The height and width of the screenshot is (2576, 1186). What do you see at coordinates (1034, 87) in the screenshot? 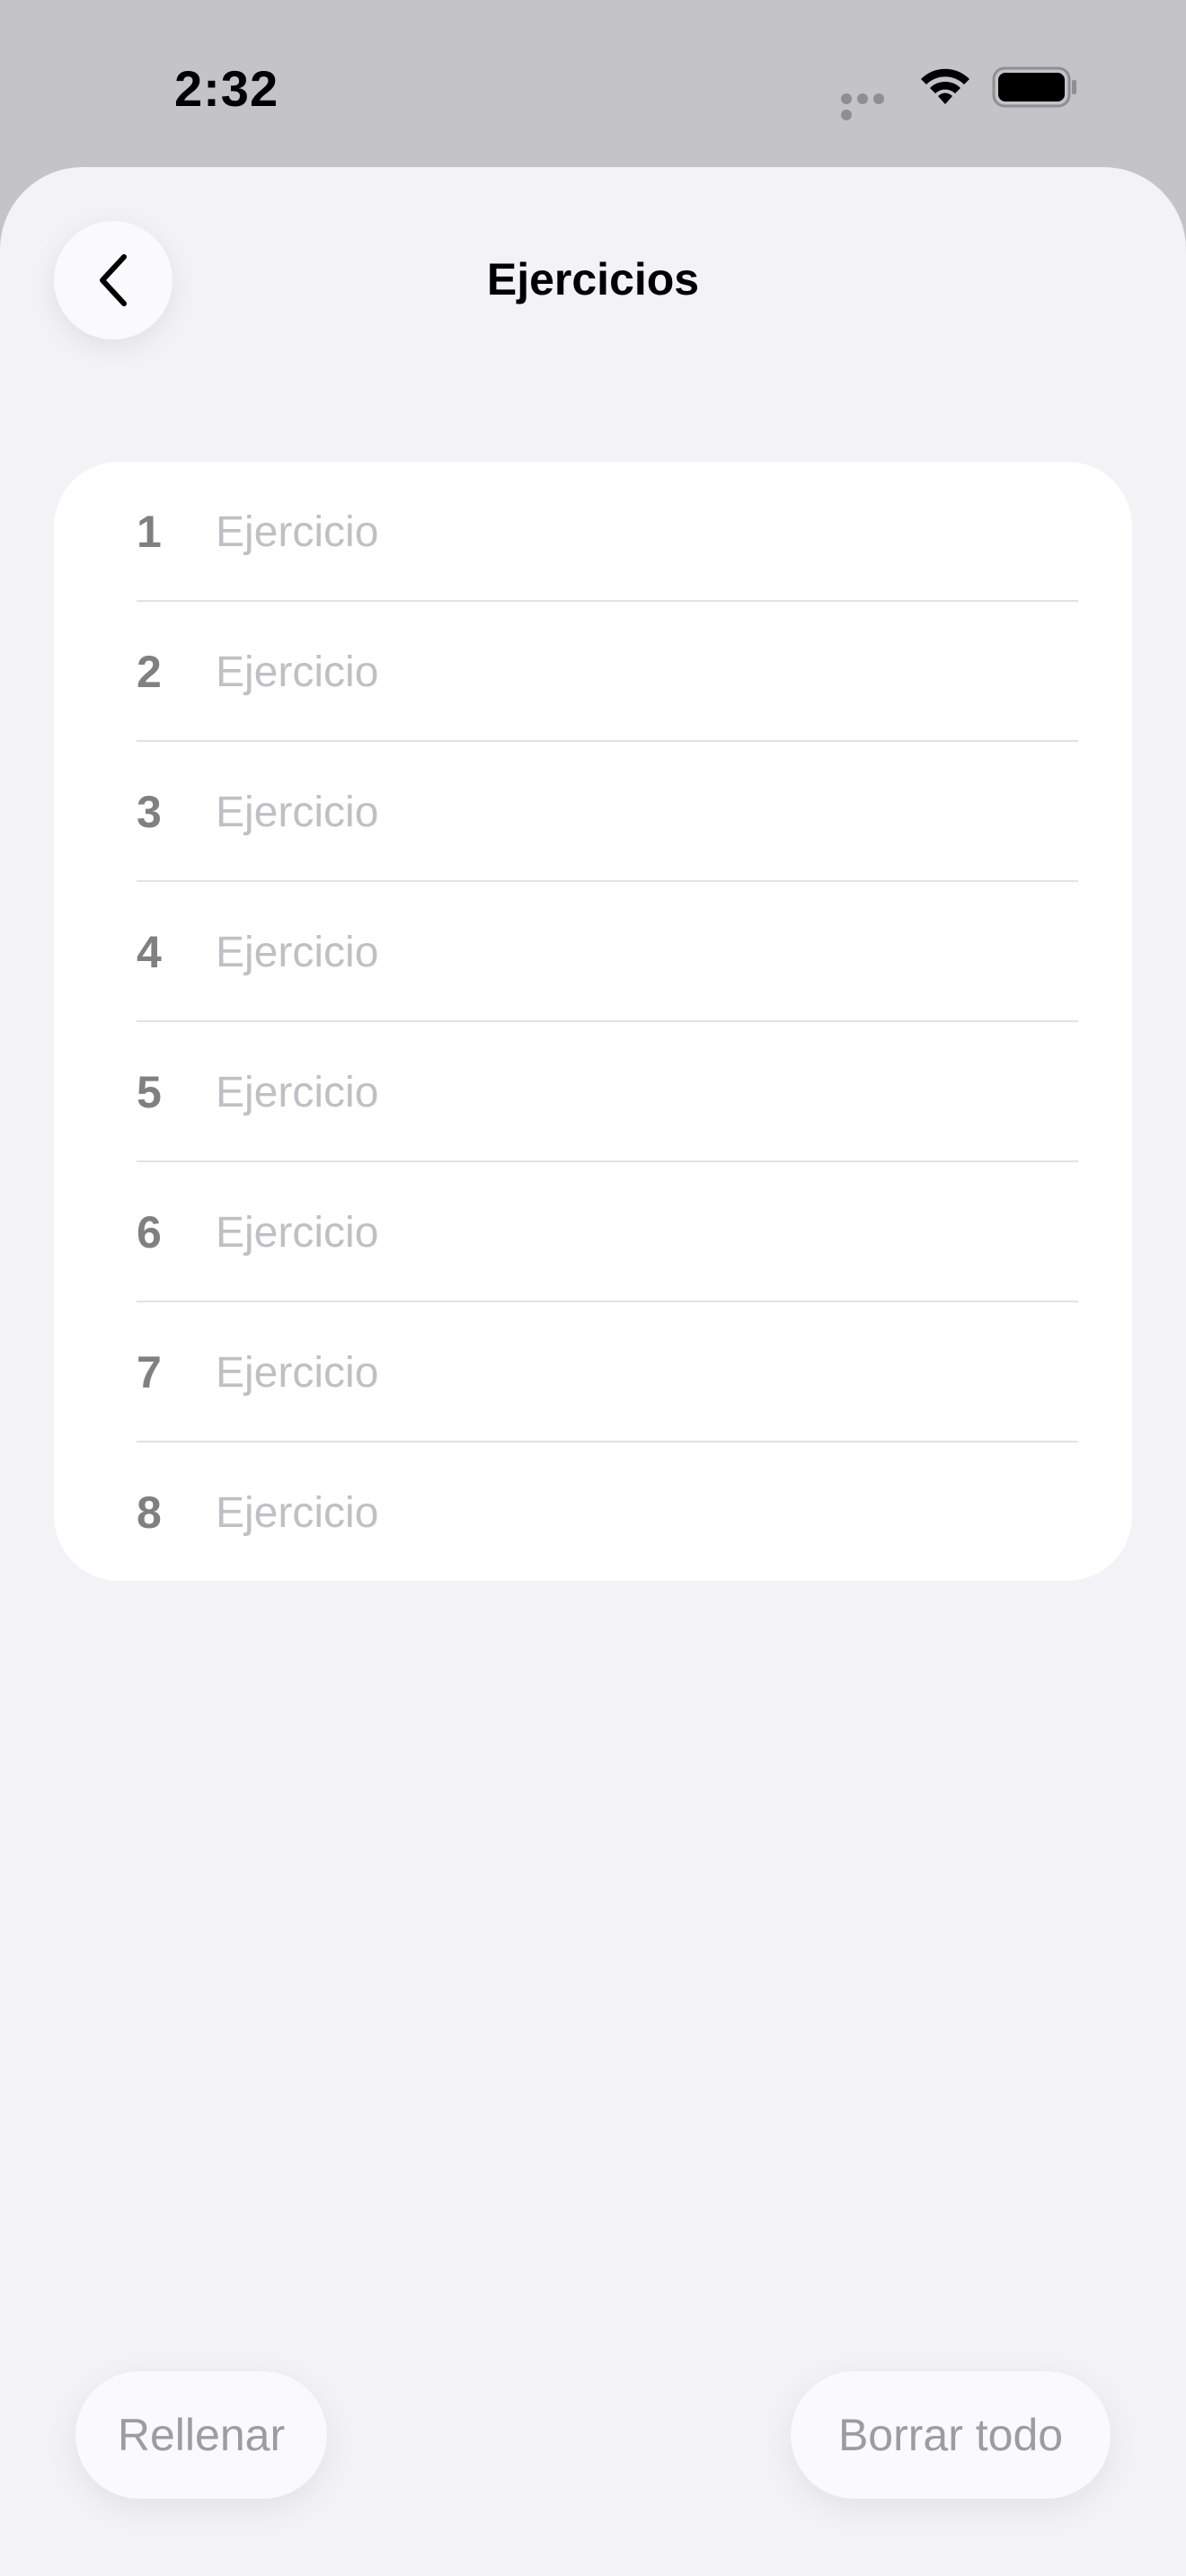
I see `battery-icon` at bounding box center [1034, 87].